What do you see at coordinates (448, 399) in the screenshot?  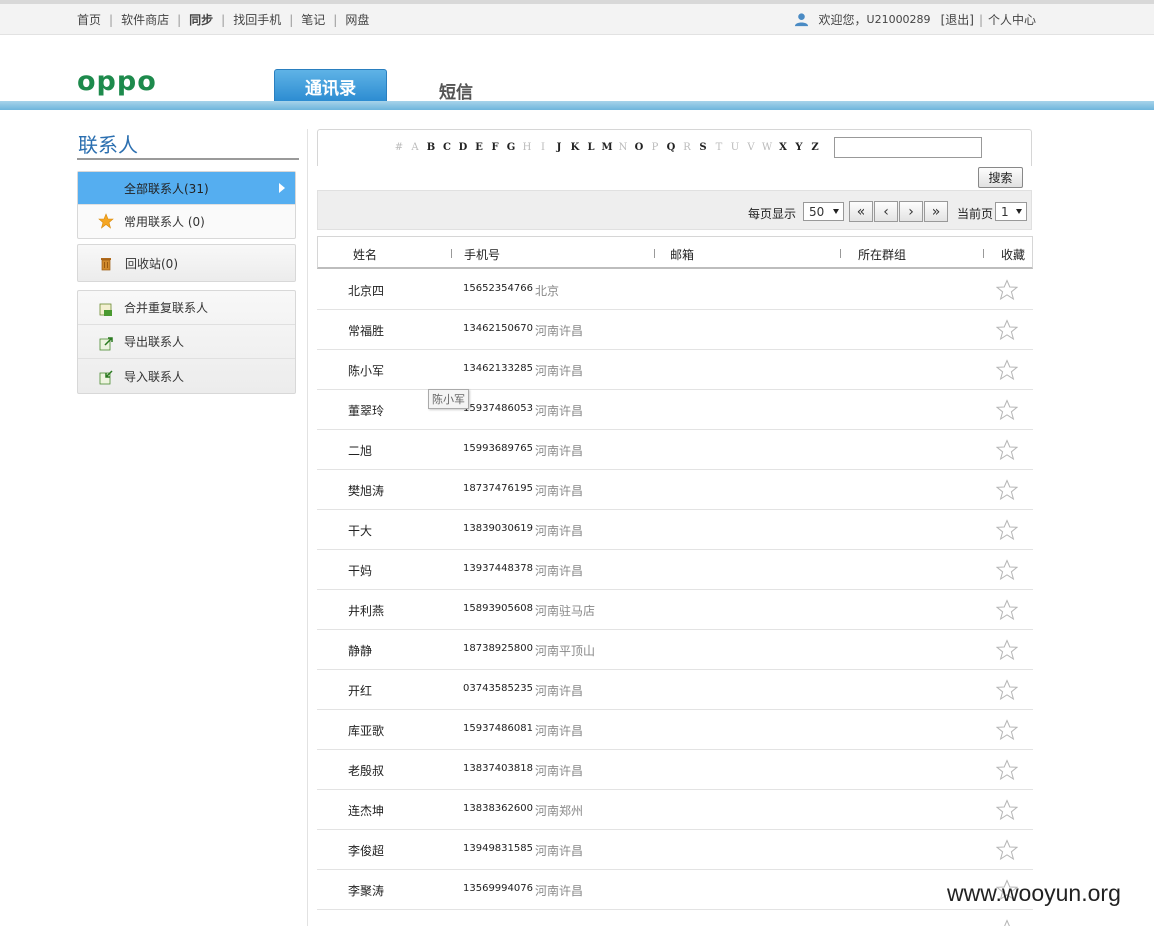 I see `tooltip: 陈小军` at bounding box center [448, 399].